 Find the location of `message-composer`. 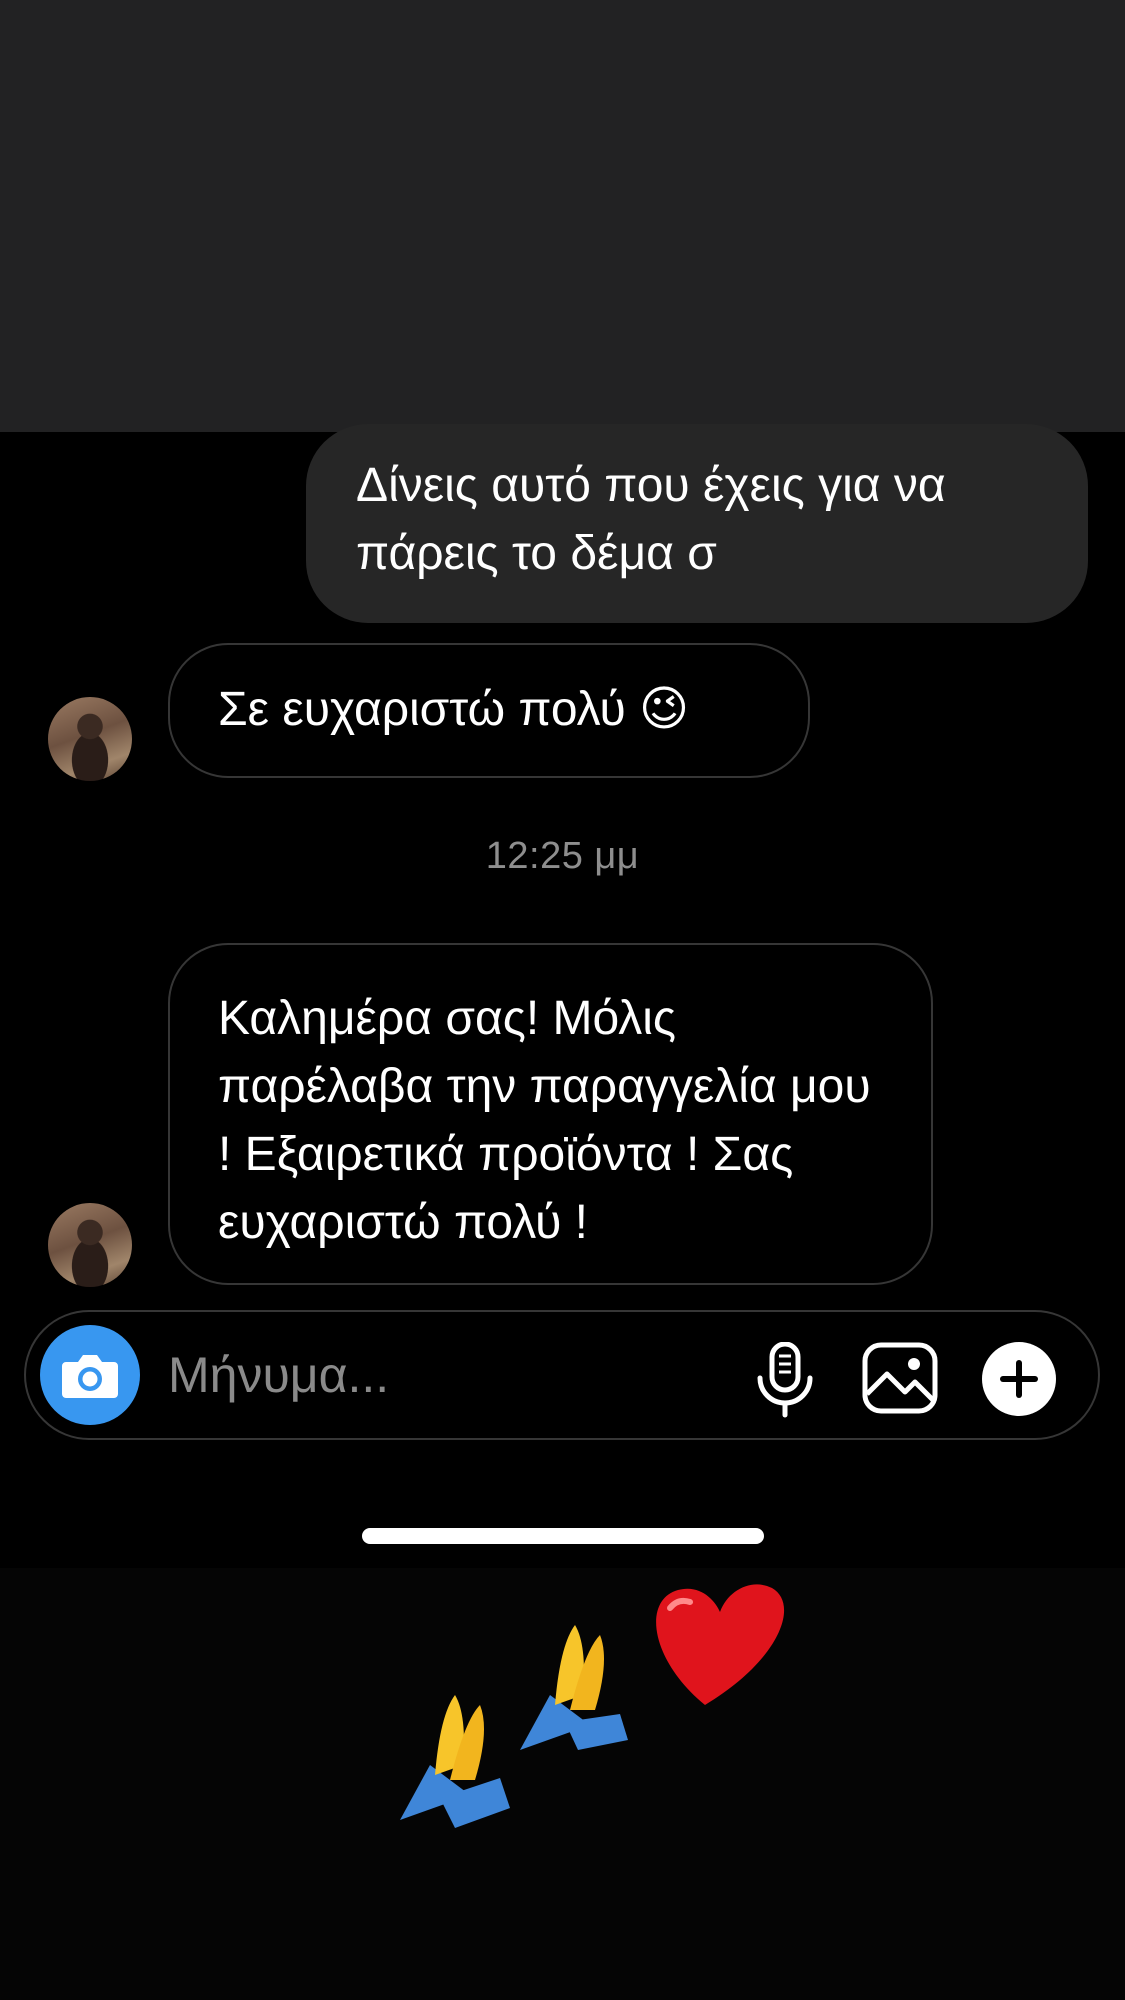

message-composer is located at coordinates (562, 1375).